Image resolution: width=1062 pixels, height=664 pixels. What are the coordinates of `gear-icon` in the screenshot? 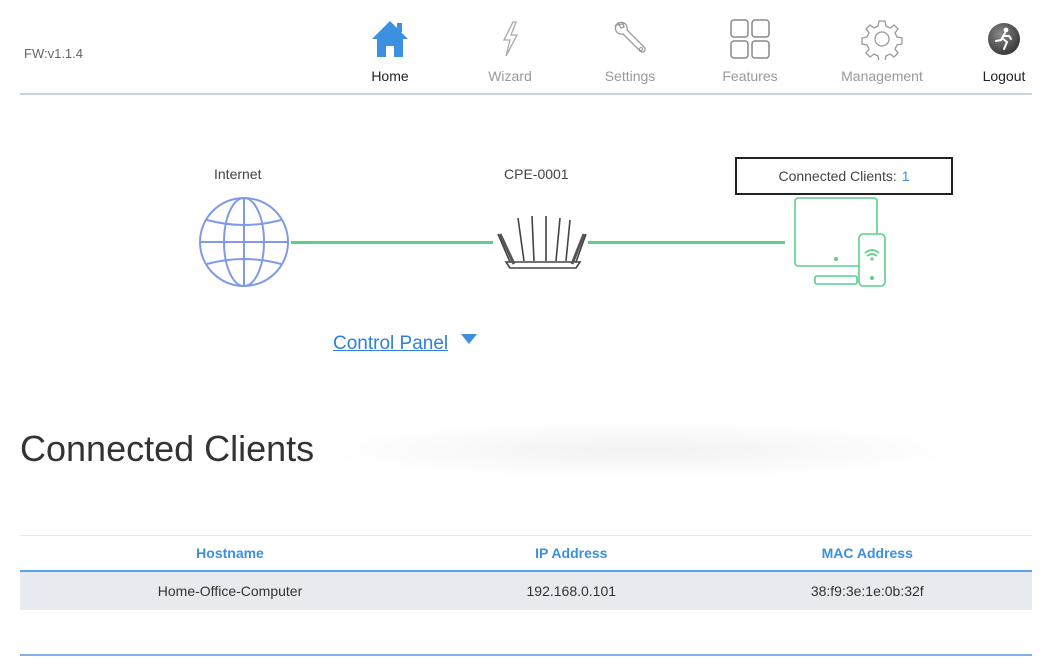 It's located at (882, 40).